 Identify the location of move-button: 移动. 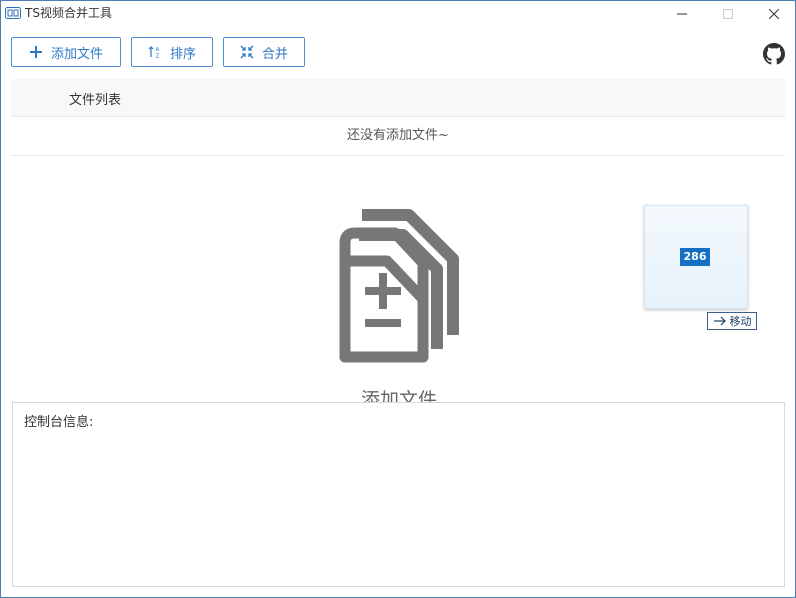
(732, 321).